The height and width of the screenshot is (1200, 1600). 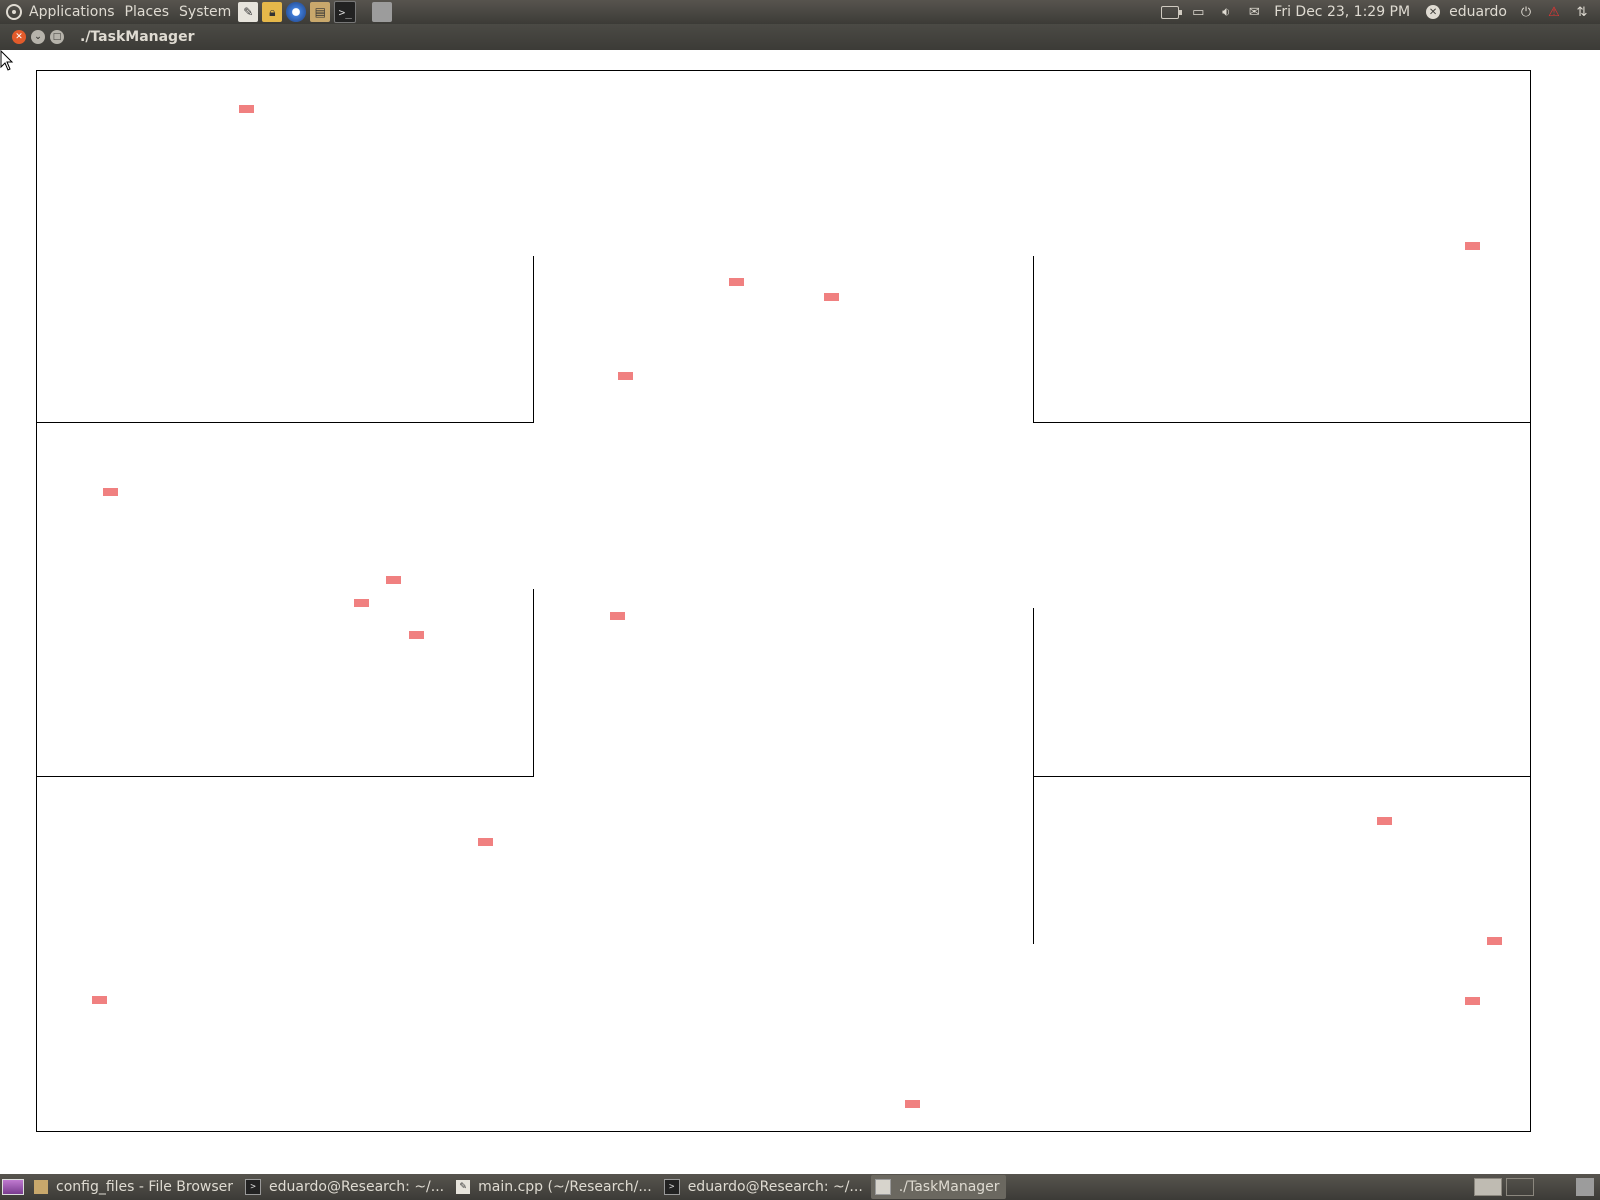 What do you see at coordinates (1226, 12) in the screenshot?
I see `volume-icon: 🔉︎` at bounding box center [1226, 12].